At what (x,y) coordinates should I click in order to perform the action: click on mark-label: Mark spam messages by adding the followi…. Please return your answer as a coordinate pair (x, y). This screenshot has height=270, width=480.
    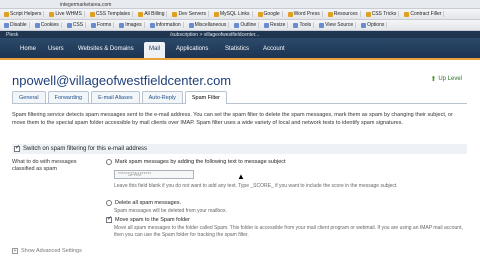
    Looking at the image, I should click on (200, 162).